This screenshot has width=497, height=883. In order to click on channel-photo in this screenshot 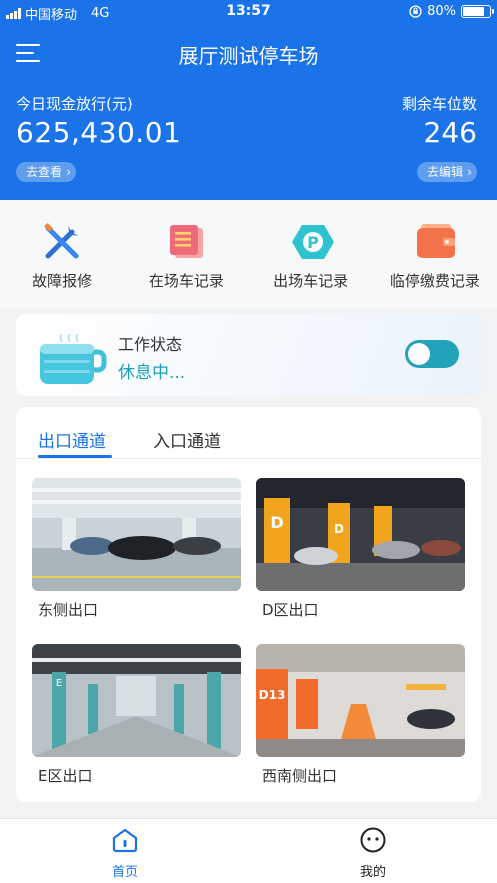, I will do `click(136, 534)`.